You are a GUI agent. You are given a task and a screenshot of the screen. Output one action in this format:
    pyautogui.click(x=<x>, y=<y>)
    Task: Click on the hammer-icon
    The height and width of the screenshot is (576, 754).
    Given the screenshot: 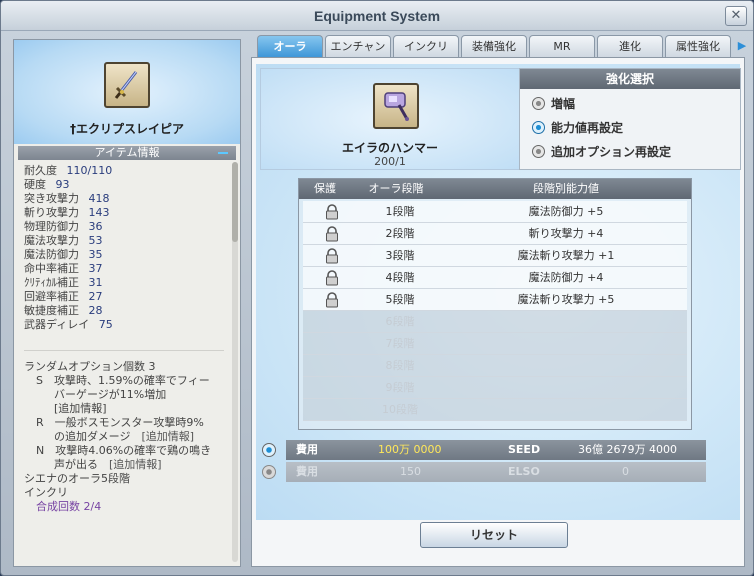 What is the action you would take?
    pyautogui.click(x=396, y=106)
    